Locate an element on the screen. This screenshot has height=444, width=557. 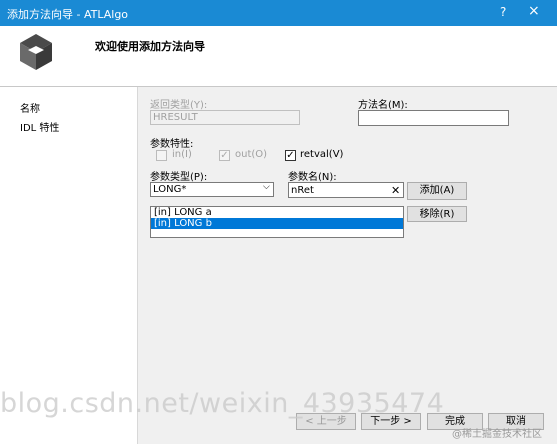
list-item-selected: [in] LONG b is located at coordinates (277, 223).